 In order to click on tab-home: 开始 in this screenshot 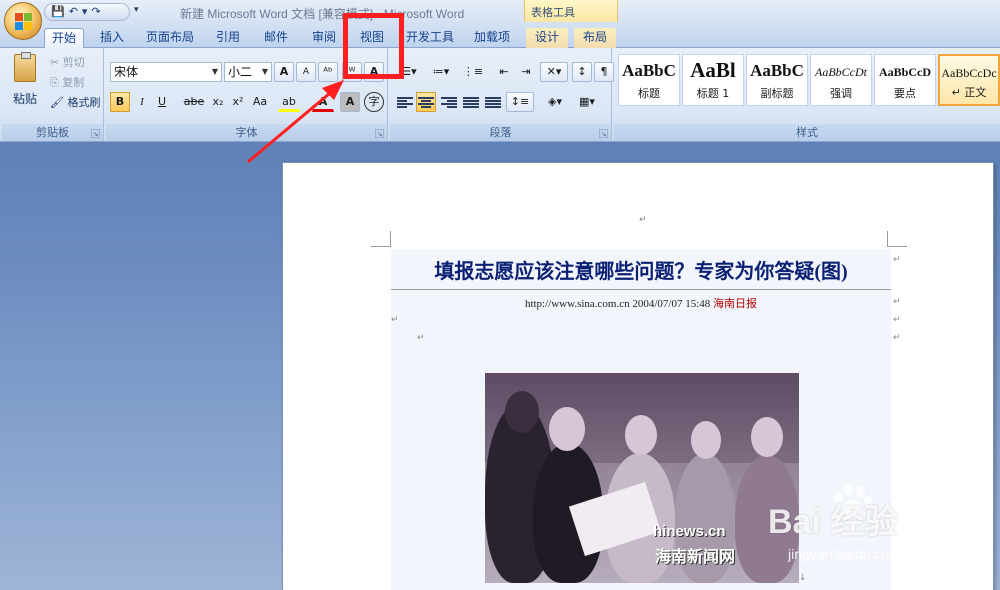, I will do `click(64, 38)`.